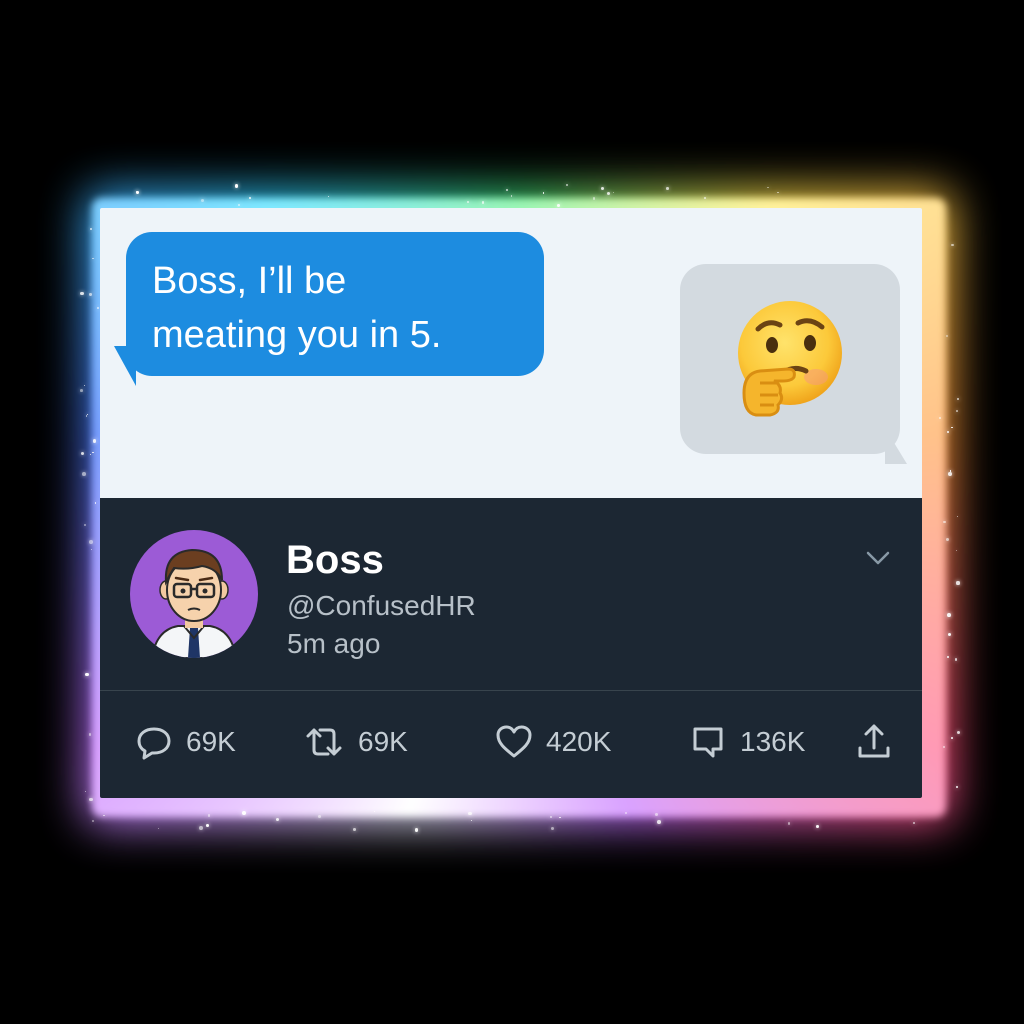  I want to click on like-button: 420K, so click(552, 742).